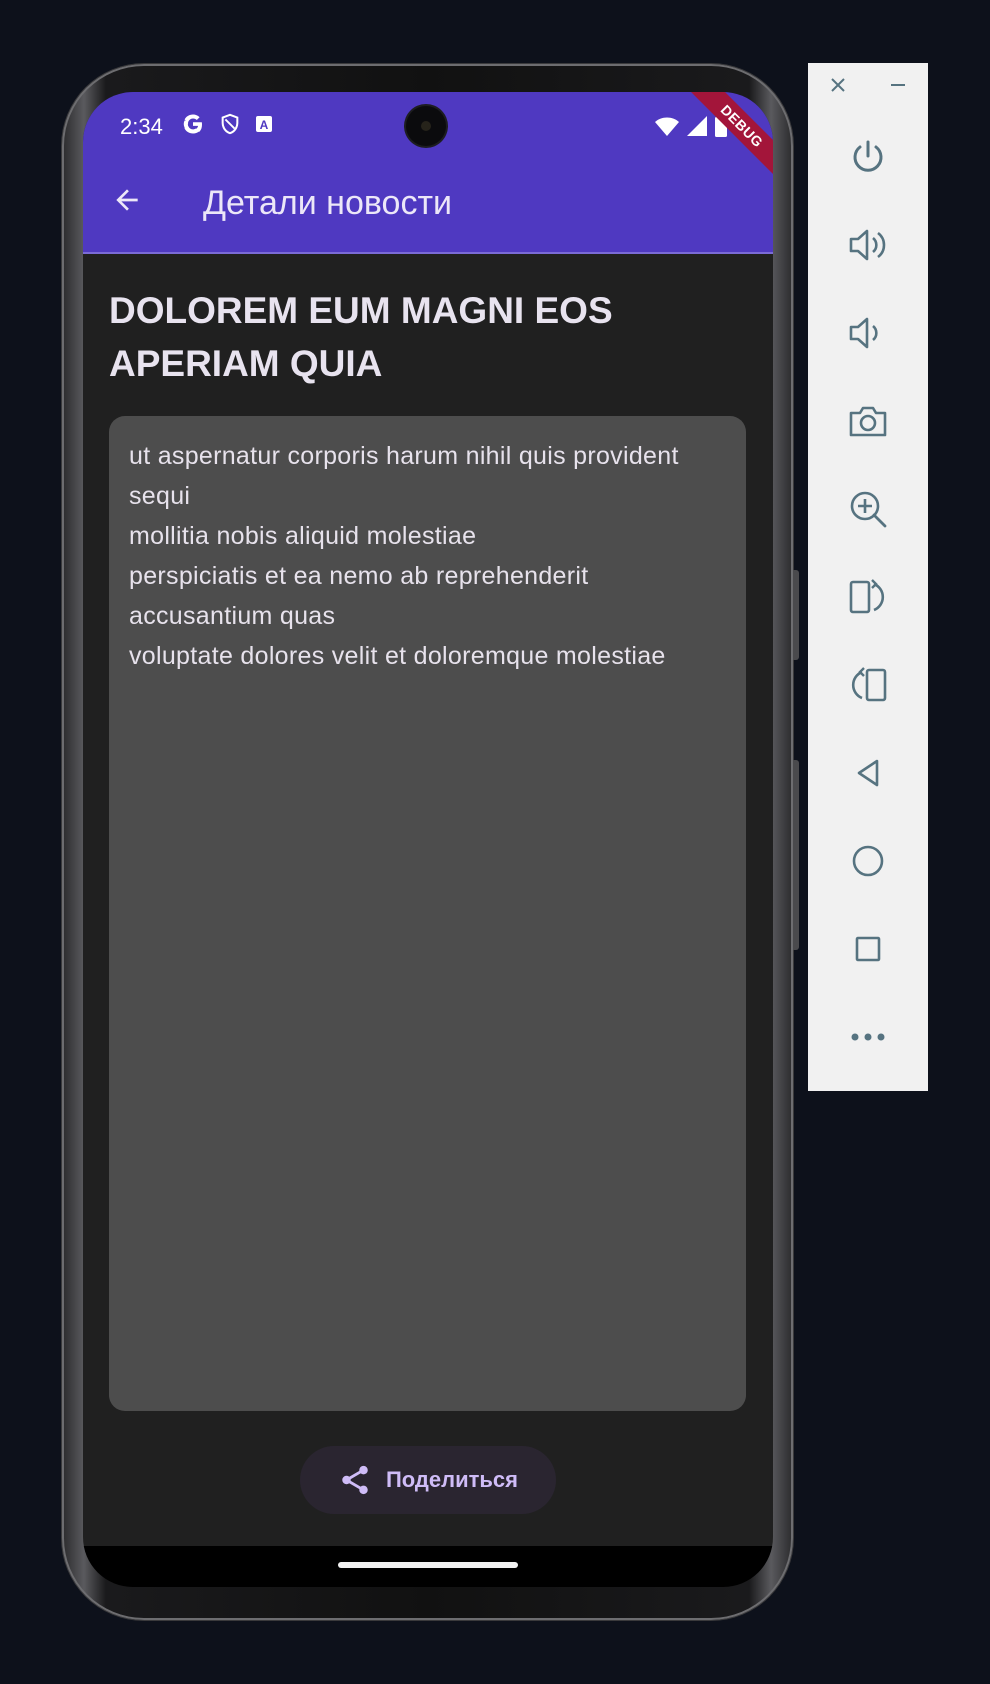  I want to click on share-button-label: Поделиться, so click(452, 1479).